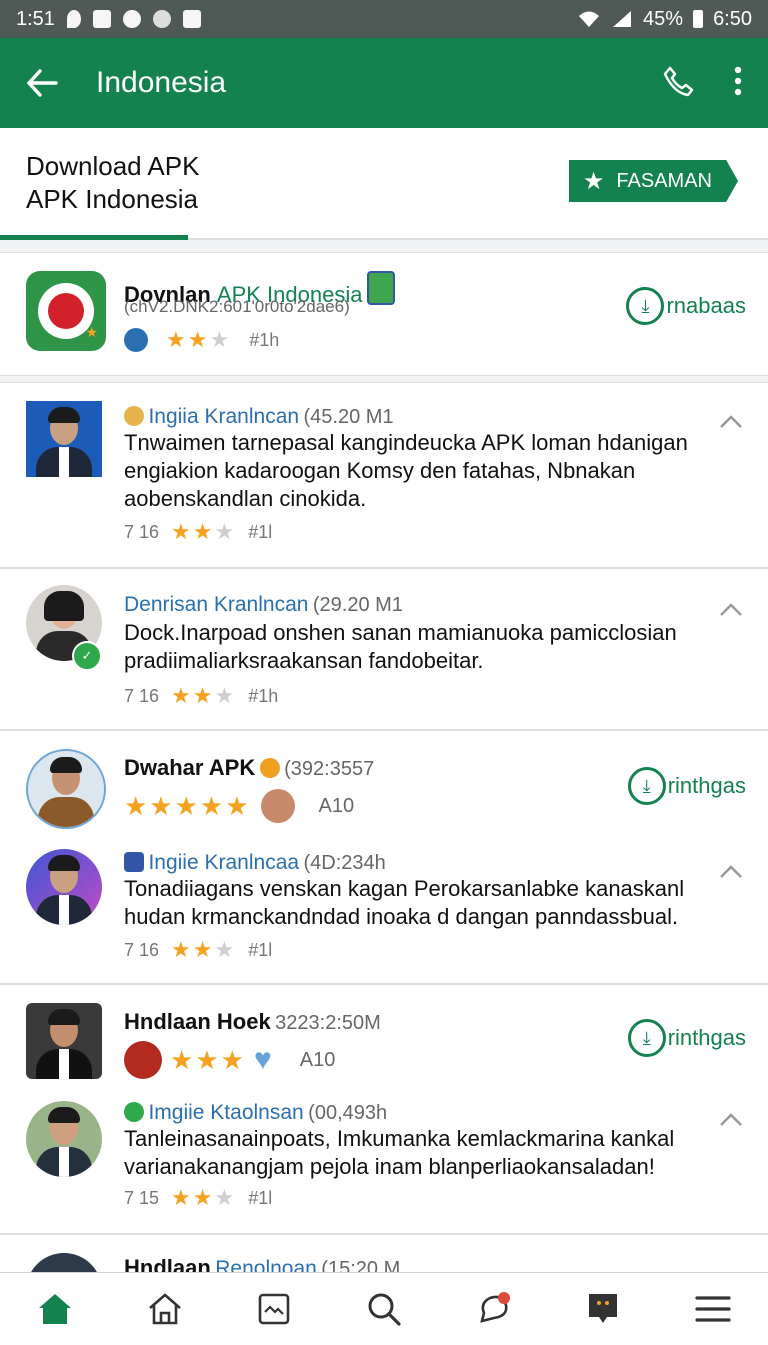 The image size is (768, 1345). I want to click on app-meta: (392:3557, so click(329, 769).